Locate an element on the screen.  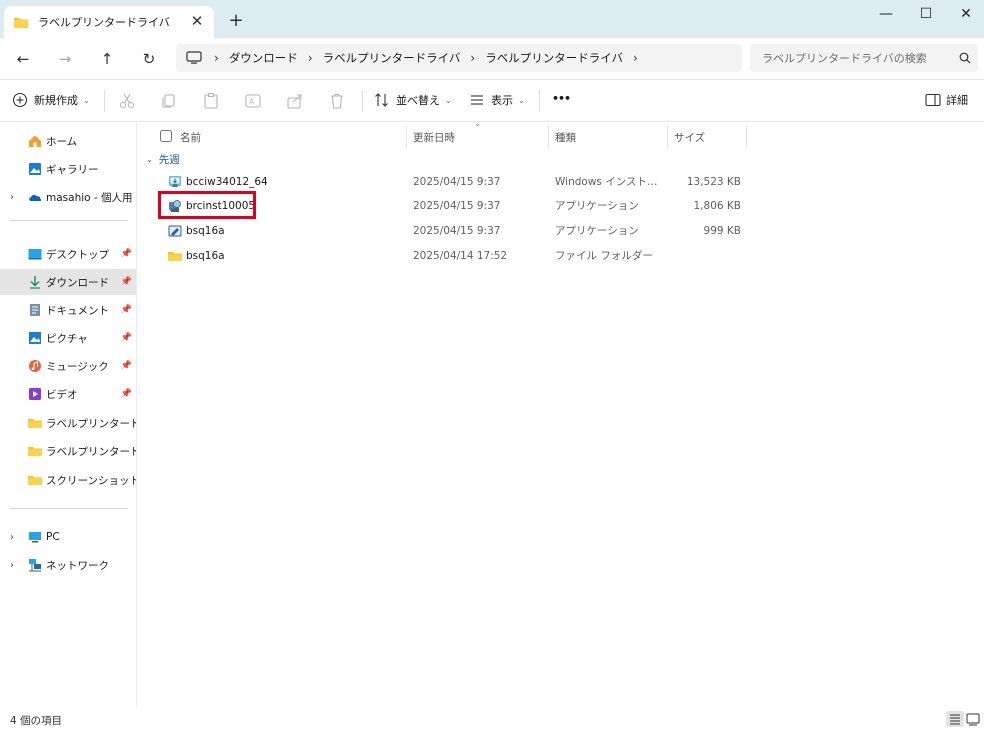
tiles-view-icon is located at coordinates (973, 719).